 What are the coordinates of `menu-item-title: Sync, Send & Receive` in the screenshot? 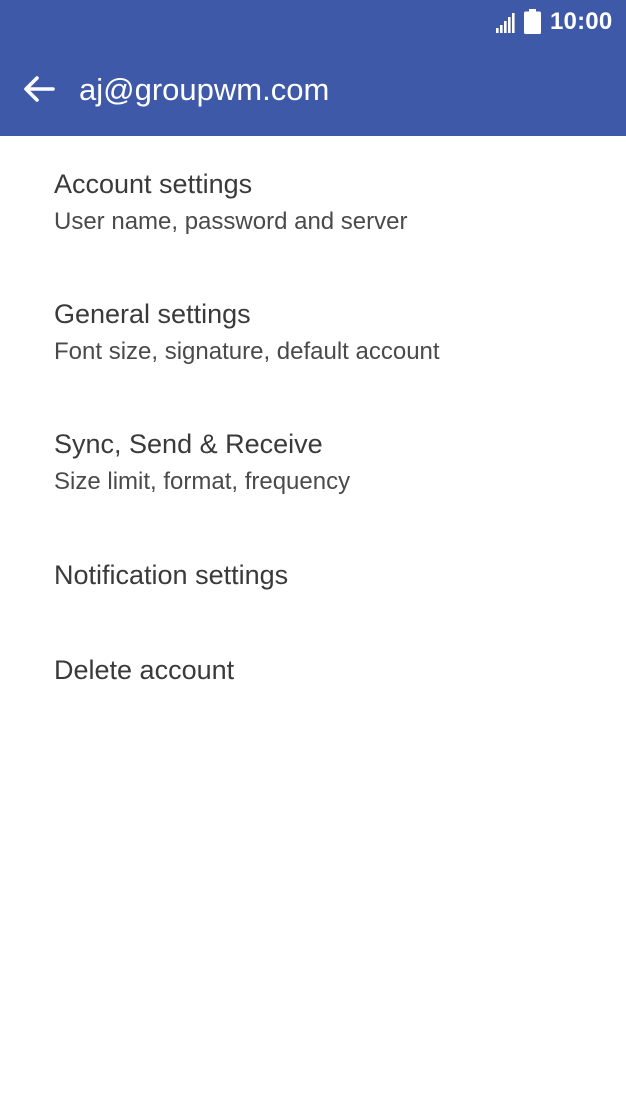 It's located at (188, 444).